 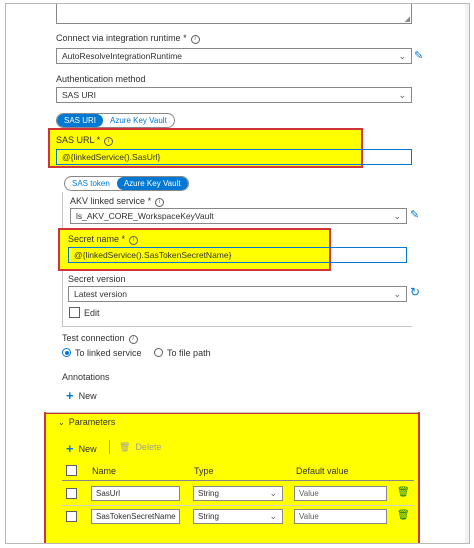 I want to click on secret-version-select: Latest version ⌄, so click(x=237, y=294).